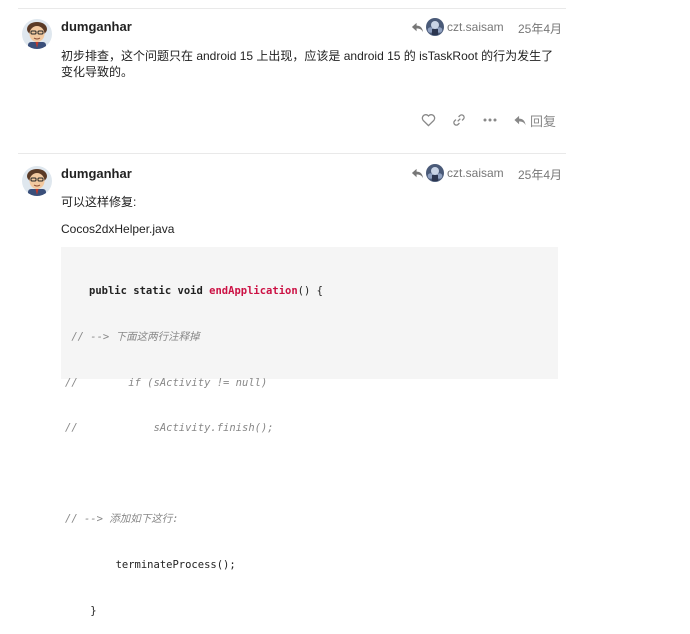 The image size is (690, 634). What do you see at coordinates (118, 229) in the screenshot?
I see `code-filename: Cocos2dxHelper.java` at bounding box center [118, 229].